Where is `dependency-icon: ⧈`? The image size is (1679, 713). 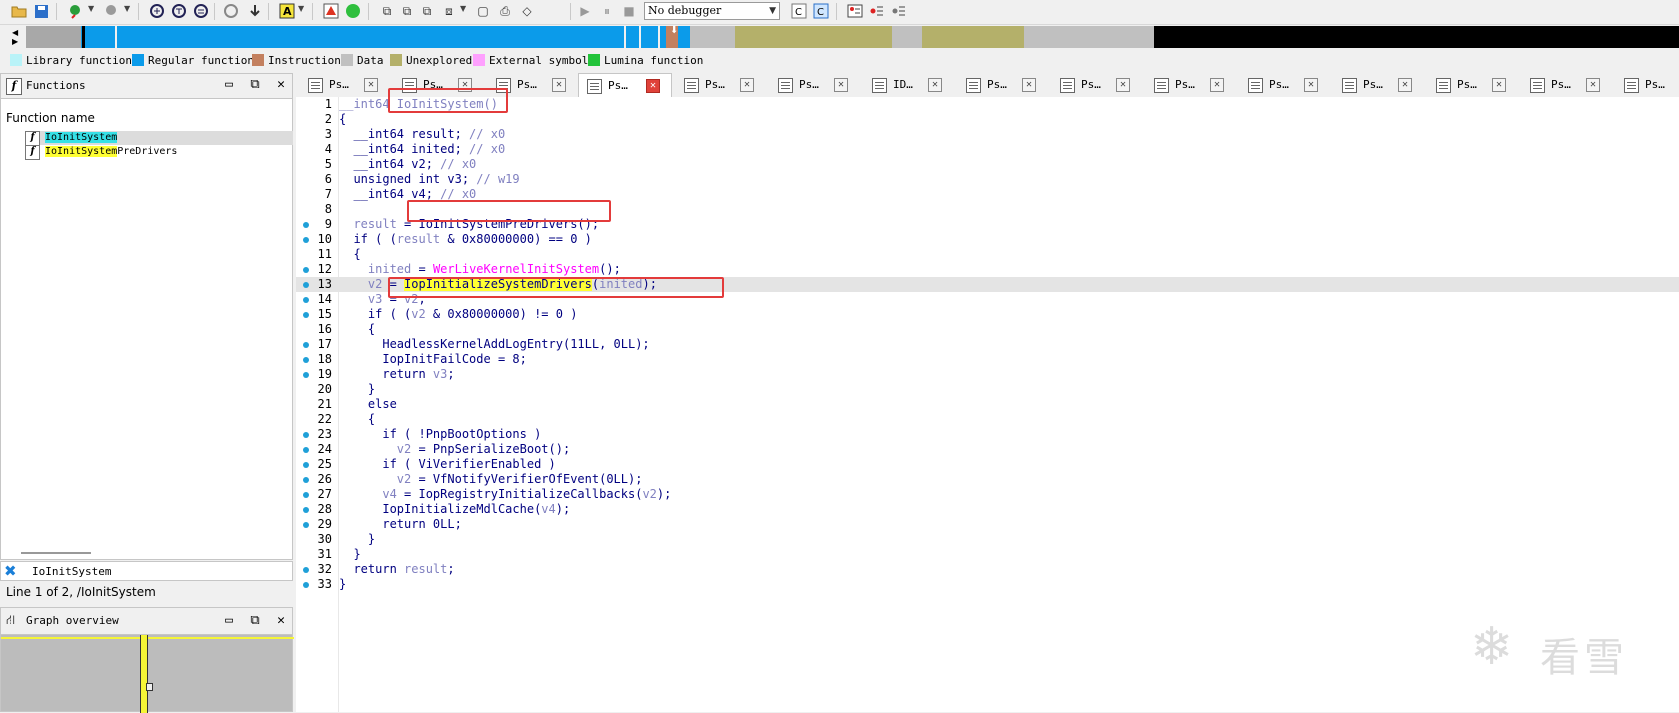 dependency-icon: ⧈ is located at coordinates (449, 11).